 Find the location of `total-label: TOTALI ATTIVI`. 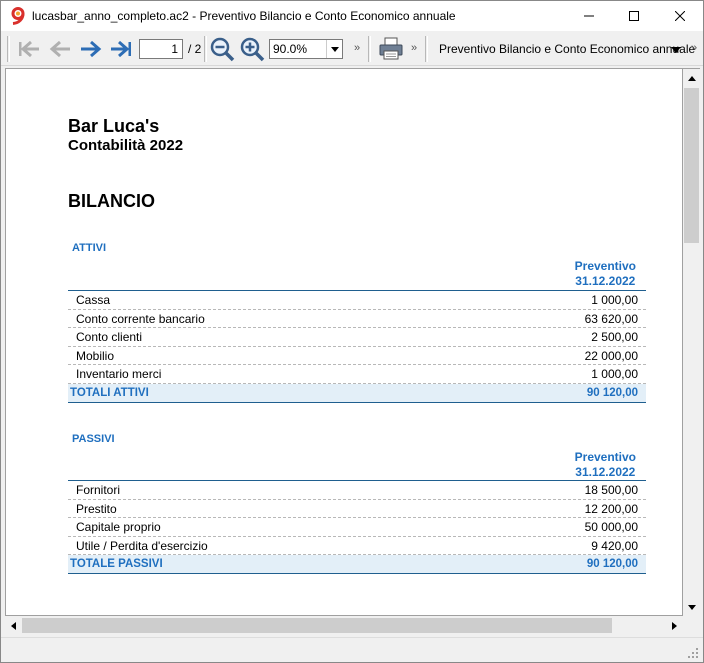

total-label: TOTALI ATTIVI is located at coordinates (109, 392).